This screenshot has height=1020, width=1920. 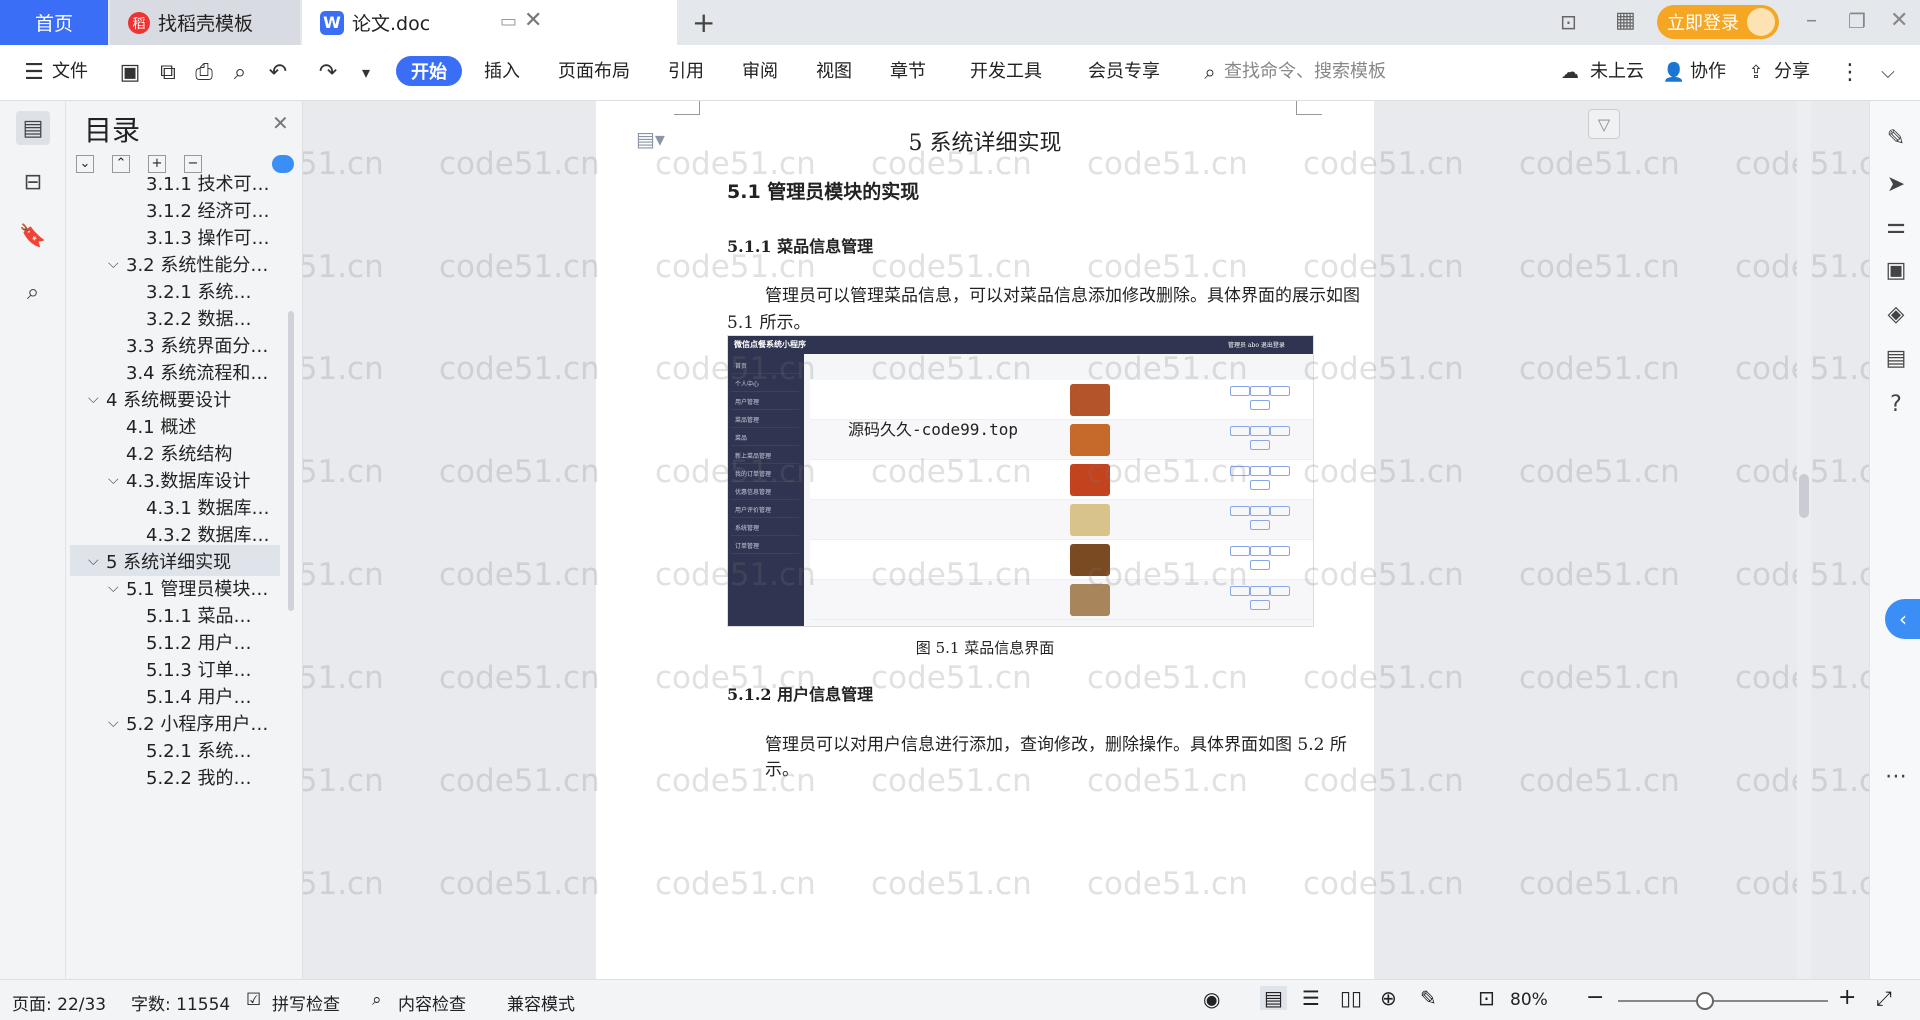 What do you see at coordinates (508, 21) in the screenshot?
I see `monitor-icon: ▭` at bounding box center [508, 21].